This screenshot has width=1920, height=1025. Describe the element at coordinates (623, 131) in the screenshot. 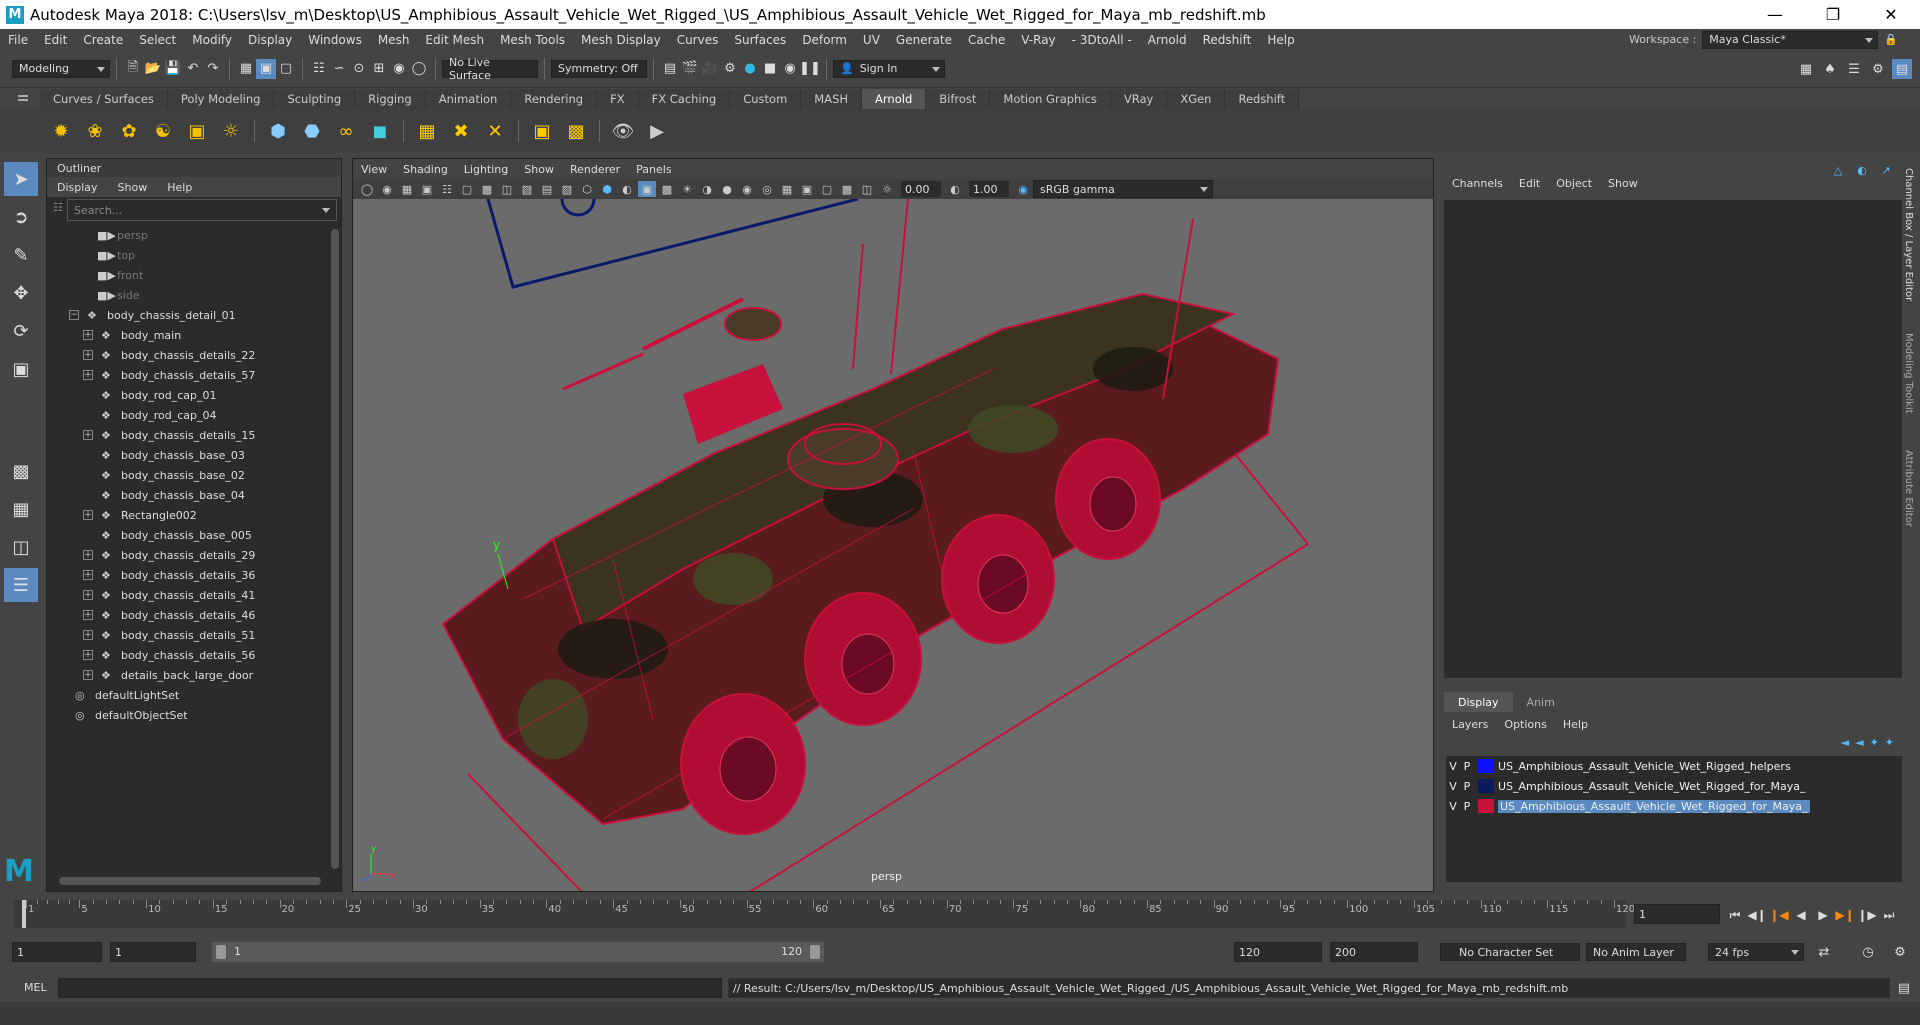

I see `render-preview-icon: 👁` at that location.